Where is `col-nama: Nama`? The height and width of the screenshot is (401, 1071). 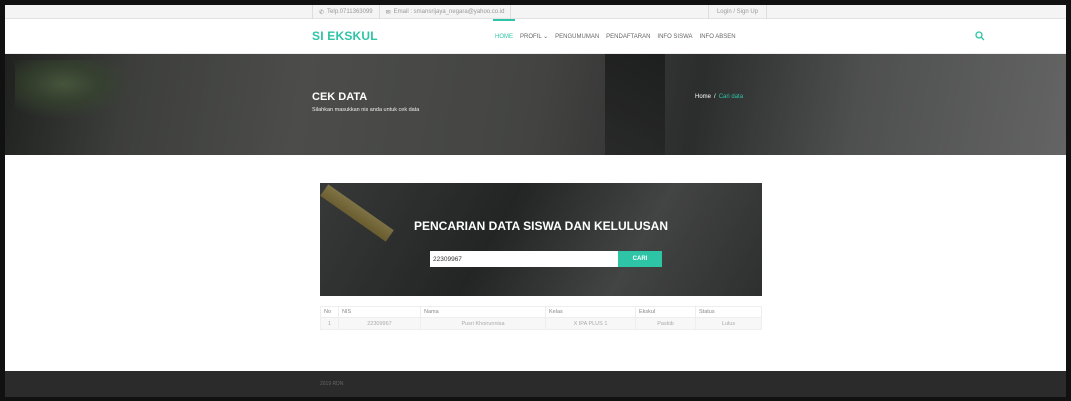
col-nama: Nama is located at coordinates (483, 312).